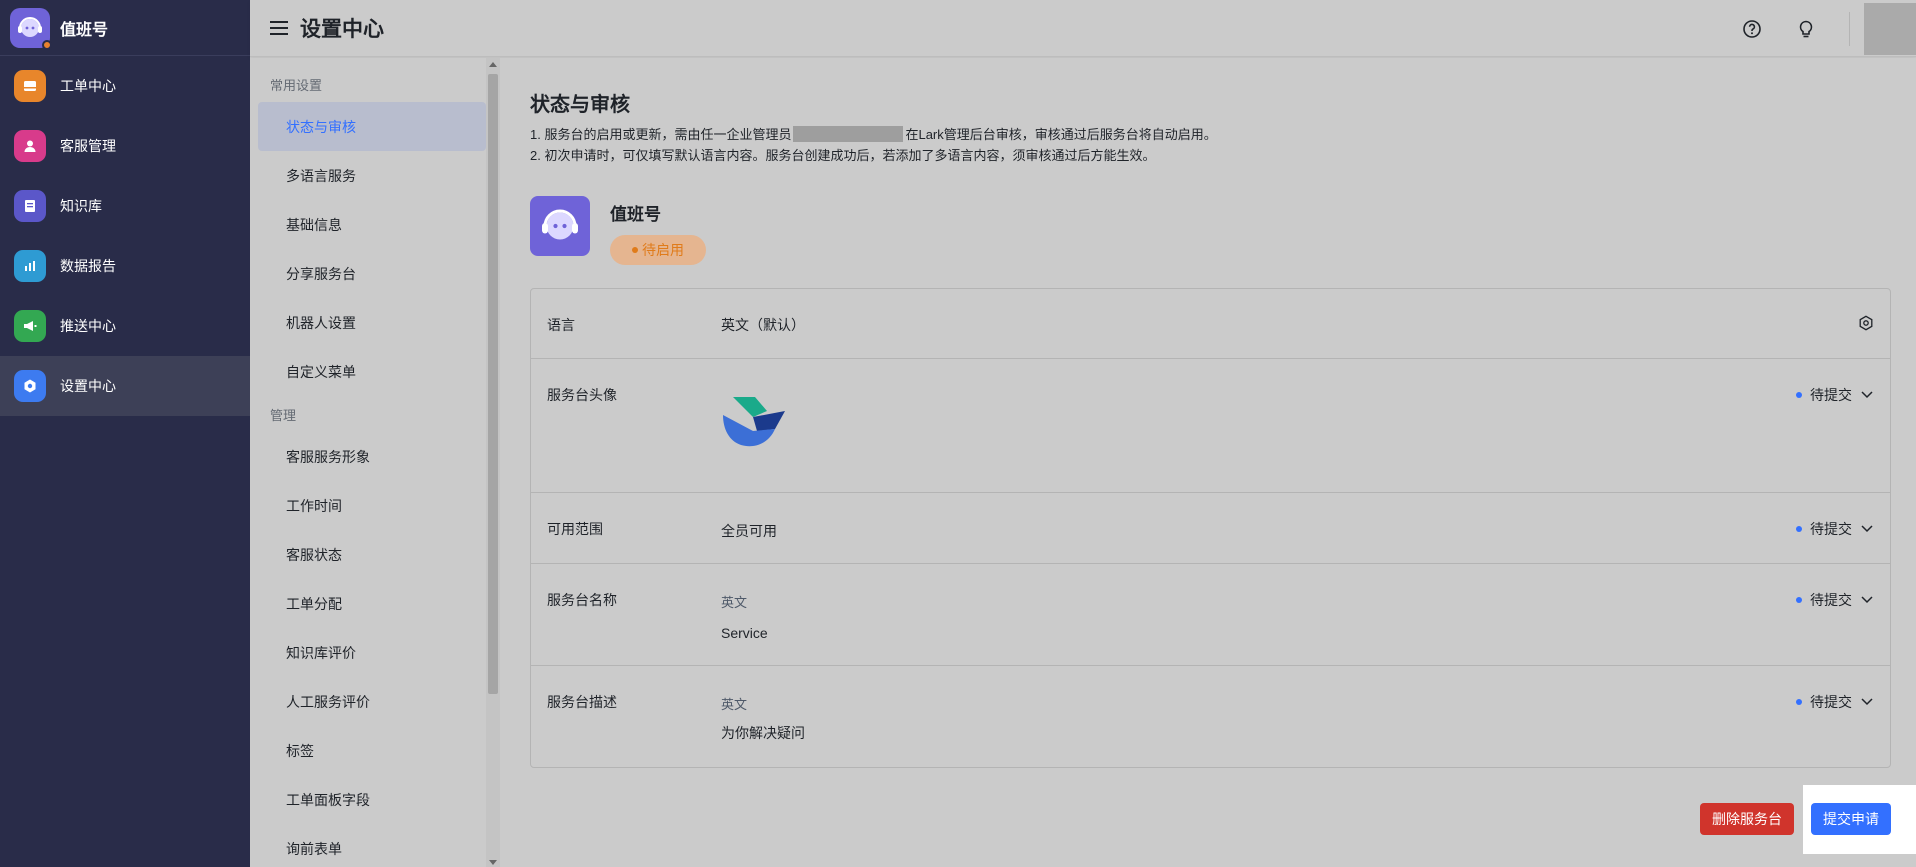  Describe the element at coordinates (493, 384) in the screenshot. I see `scrollbar-thumb` at that location.